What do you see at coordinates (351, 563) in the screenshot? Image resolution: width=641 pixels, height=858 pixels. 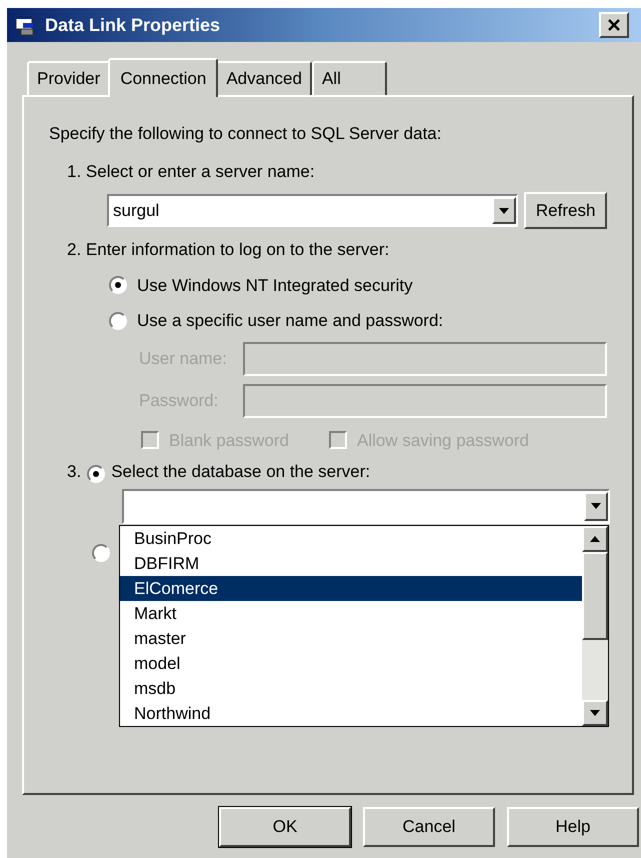 I see `list-item: DBFIRM` at bounding box center [351, 563].